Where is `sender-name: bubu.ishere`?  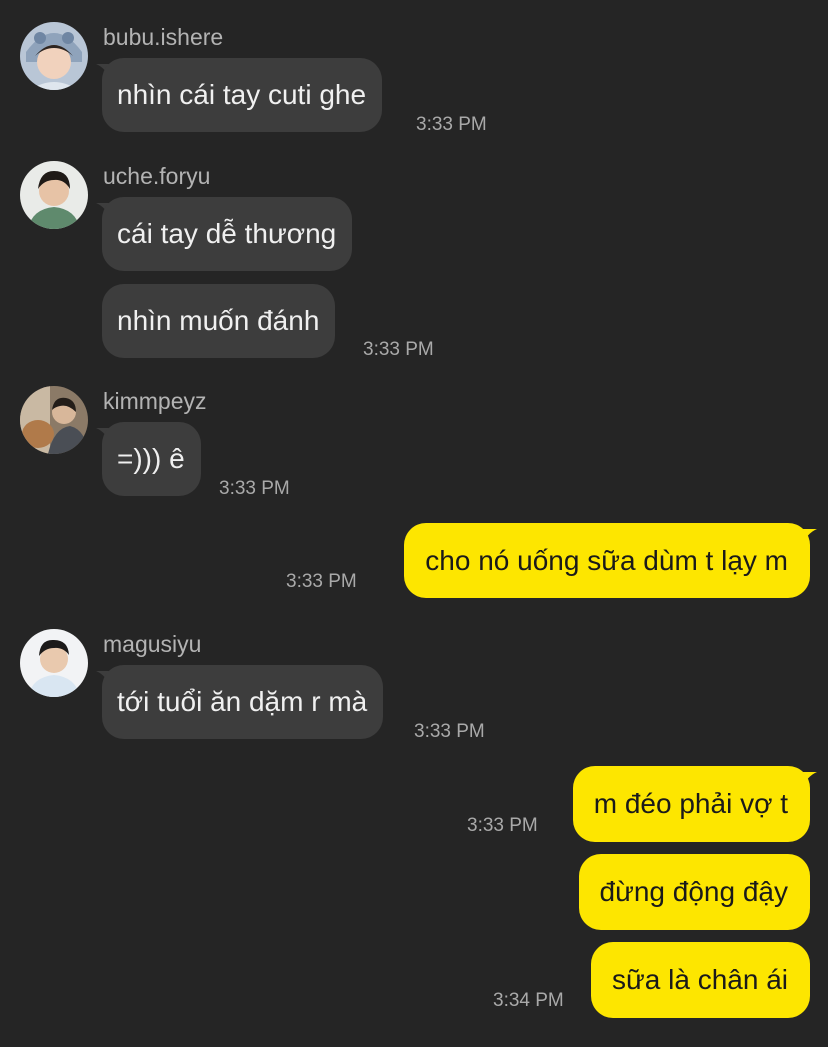 sender-name: bubu.ishere is located at coordinates (163, 37).